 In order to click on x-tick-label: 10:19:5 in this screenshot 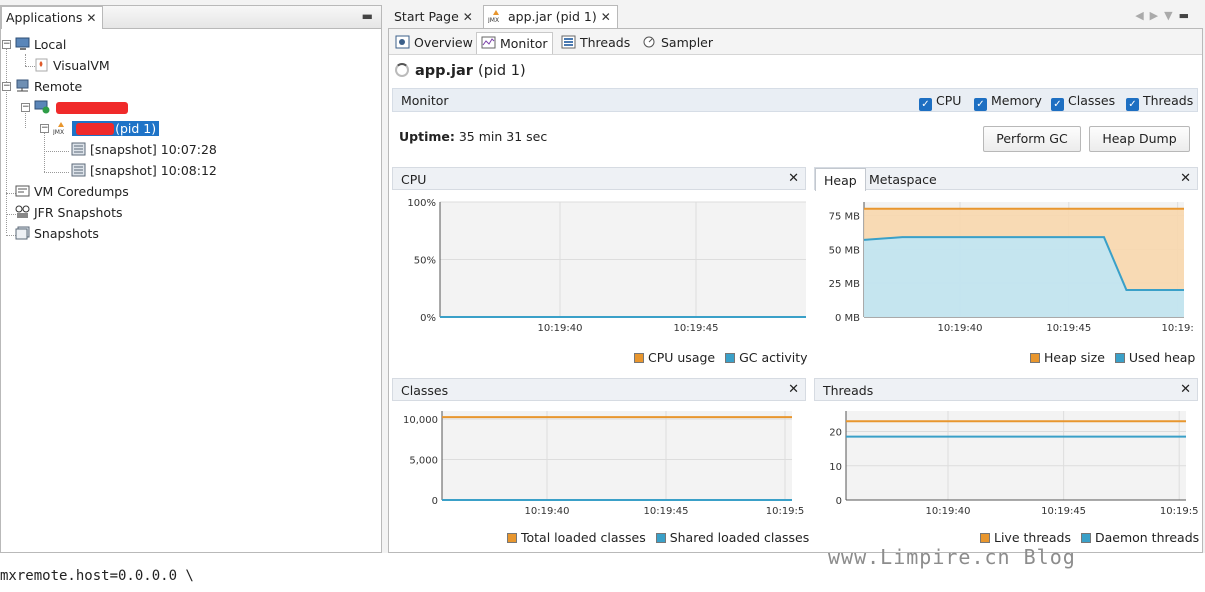, I will do `click(785, 511)`.